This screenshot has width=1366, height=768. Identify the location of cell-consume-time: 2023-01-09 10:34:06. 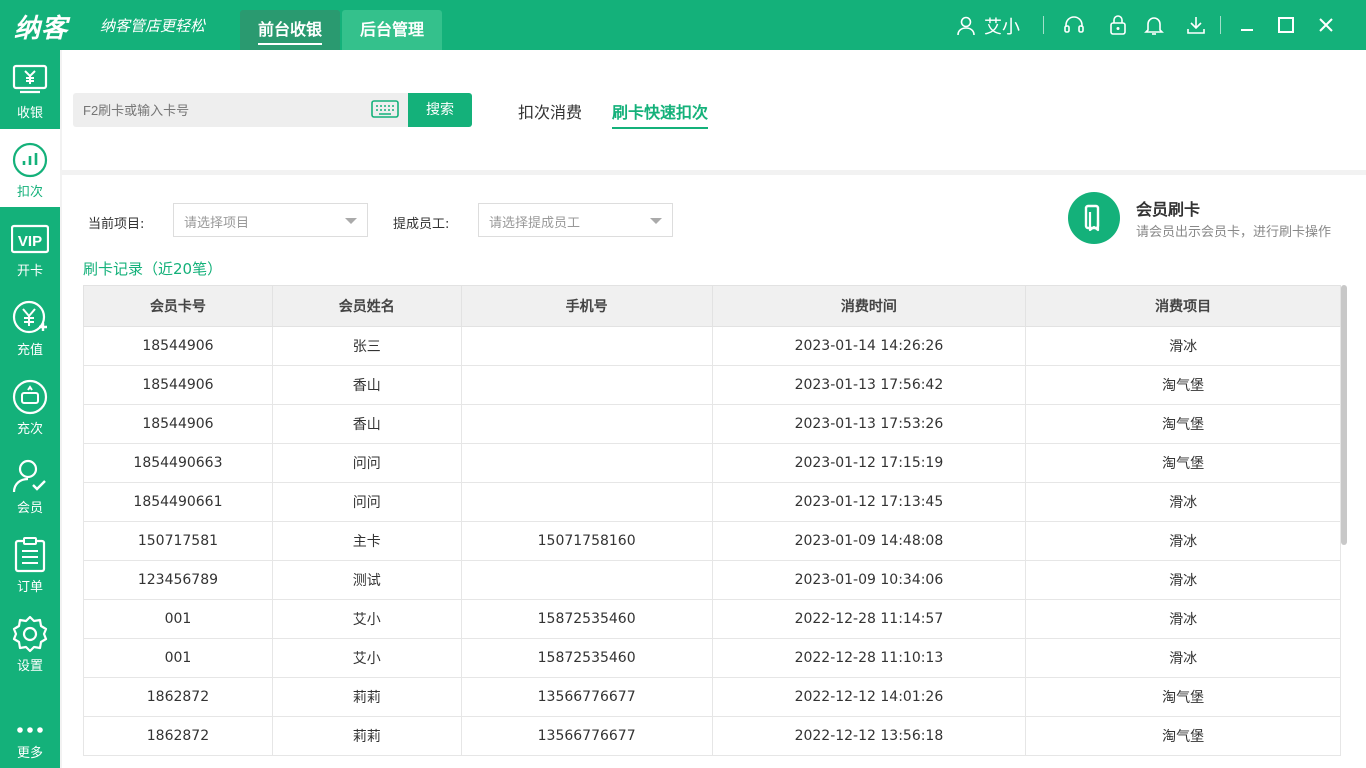
(869, 580).